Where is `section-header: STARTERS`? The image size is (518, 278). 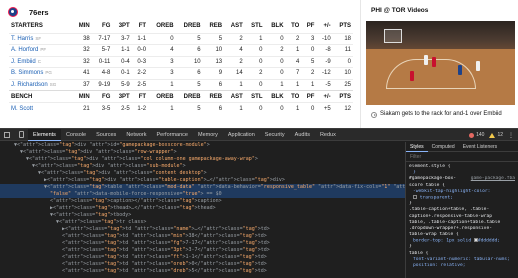 section-header: STARTERS is located at coordinates (27, 26).